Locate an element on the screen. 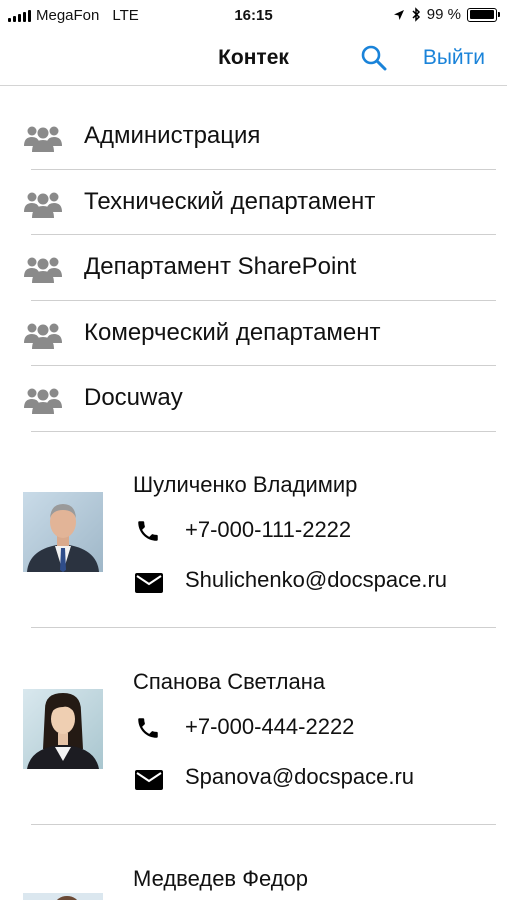  contact-phone: +7-000-111-2222 is located at coordinates (268, 530).